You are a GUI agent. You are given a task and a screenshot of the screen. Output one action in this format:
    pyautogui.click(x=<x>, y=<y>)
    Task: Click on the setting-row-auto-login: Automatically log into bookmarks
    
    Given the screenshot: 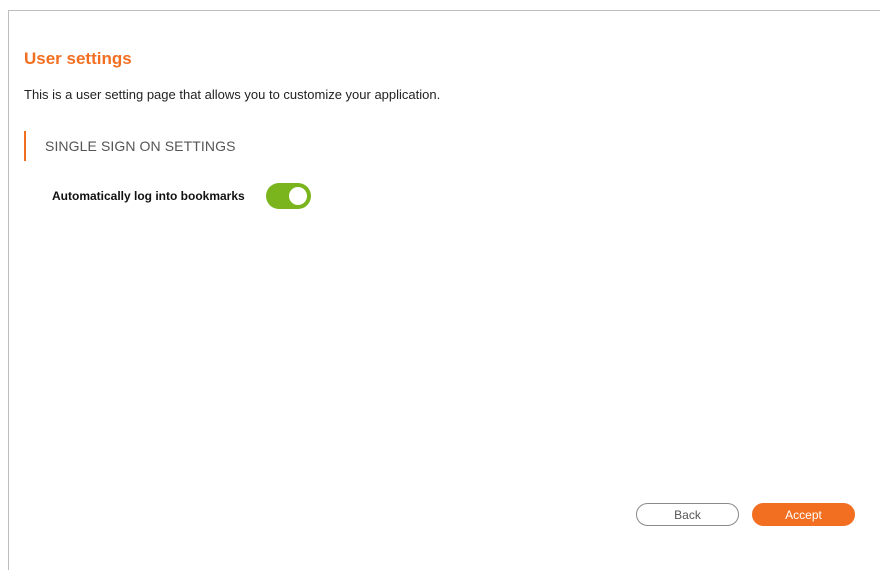 What is the action you would take?
    pyautogui.click(x=181, y=196)
    